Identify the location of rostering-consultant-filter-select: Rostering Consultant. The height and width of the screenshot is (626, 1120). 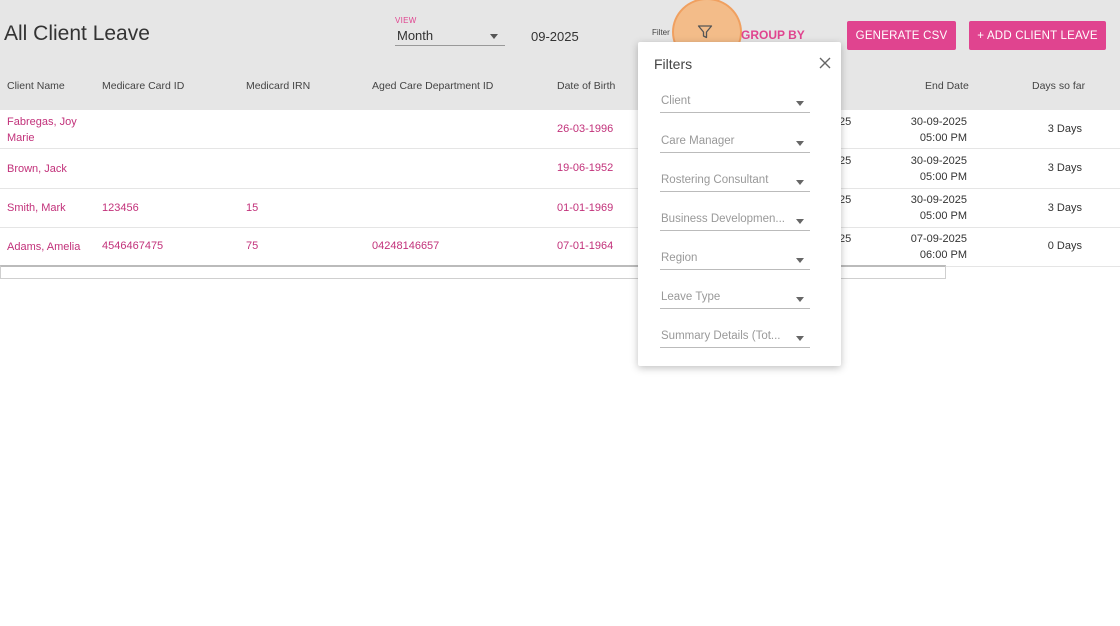
(735, 181).